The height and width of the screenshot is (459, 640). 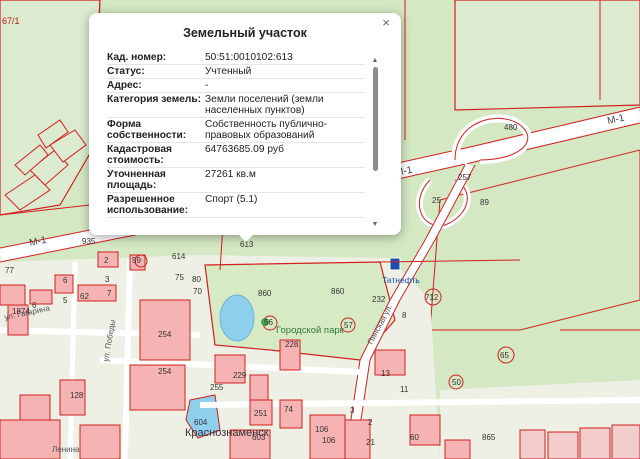 What do you see at coordinates (261, 413) in the screenshot?
I see `parcel-number: 251` at bounding box center [261, 413].